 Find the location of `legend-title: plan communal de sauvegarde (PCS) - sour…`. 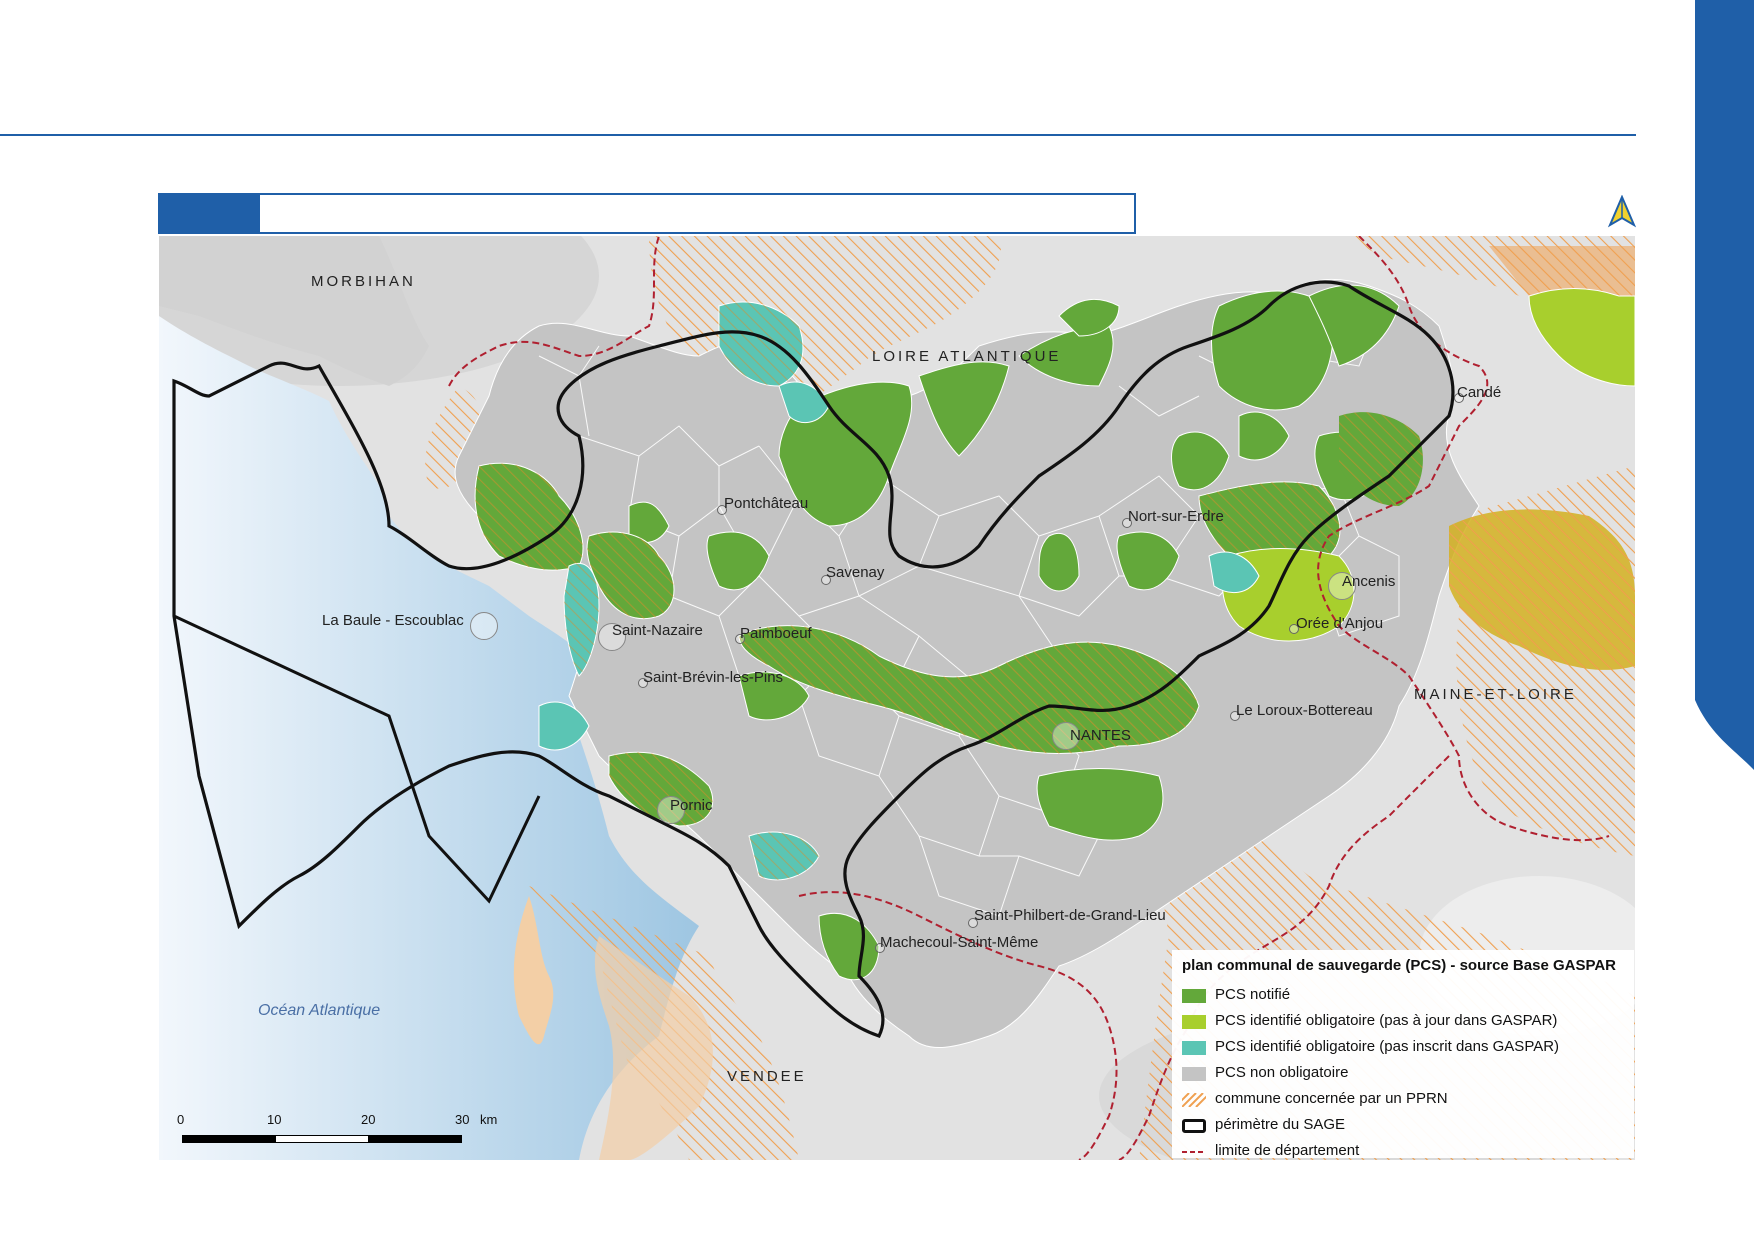

legend-title: plan communal de sauvegarde (PCS) - sour… is located at coordinates (1399, 965).